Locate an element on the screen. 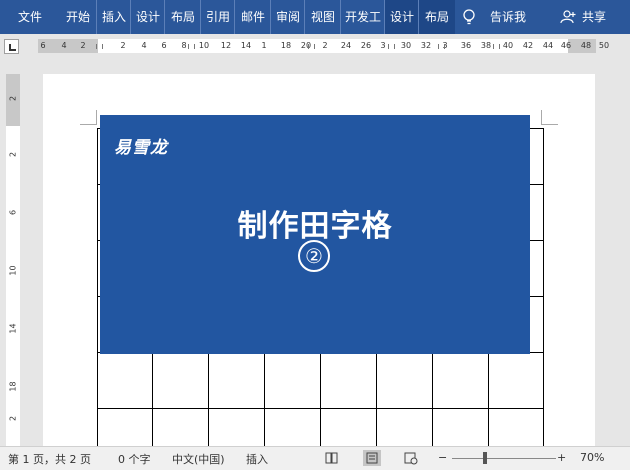 The image size is (630, 470). tab-layout: 布局 is located at coordinates (182, 17).